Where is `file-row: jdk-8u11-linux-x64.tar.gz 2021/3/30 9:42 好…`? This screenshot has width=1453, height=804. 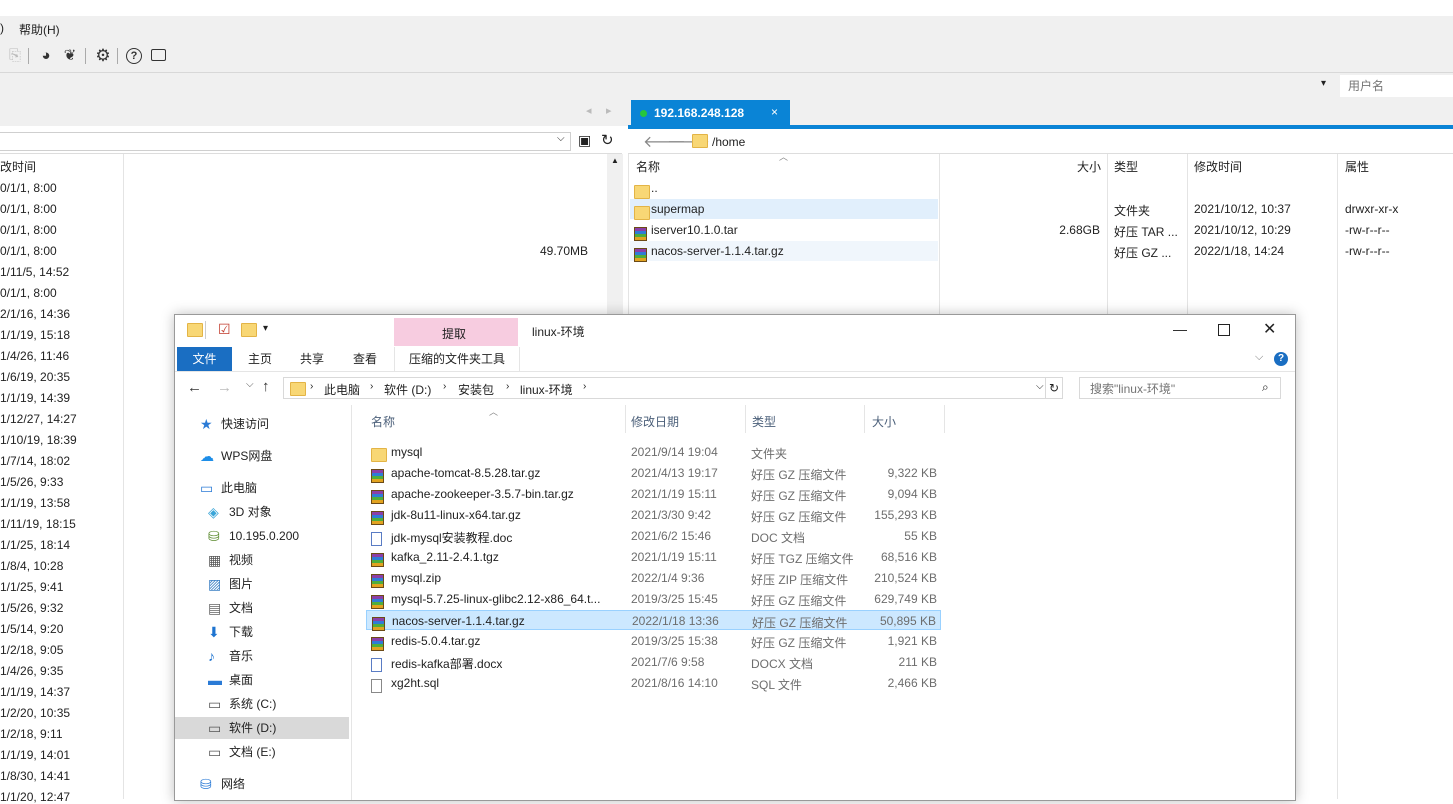
file-row: jdk-8u11-linux-x64.tar.gz 2021/3/30 9:42 好… is located at coordinates (653, 515).